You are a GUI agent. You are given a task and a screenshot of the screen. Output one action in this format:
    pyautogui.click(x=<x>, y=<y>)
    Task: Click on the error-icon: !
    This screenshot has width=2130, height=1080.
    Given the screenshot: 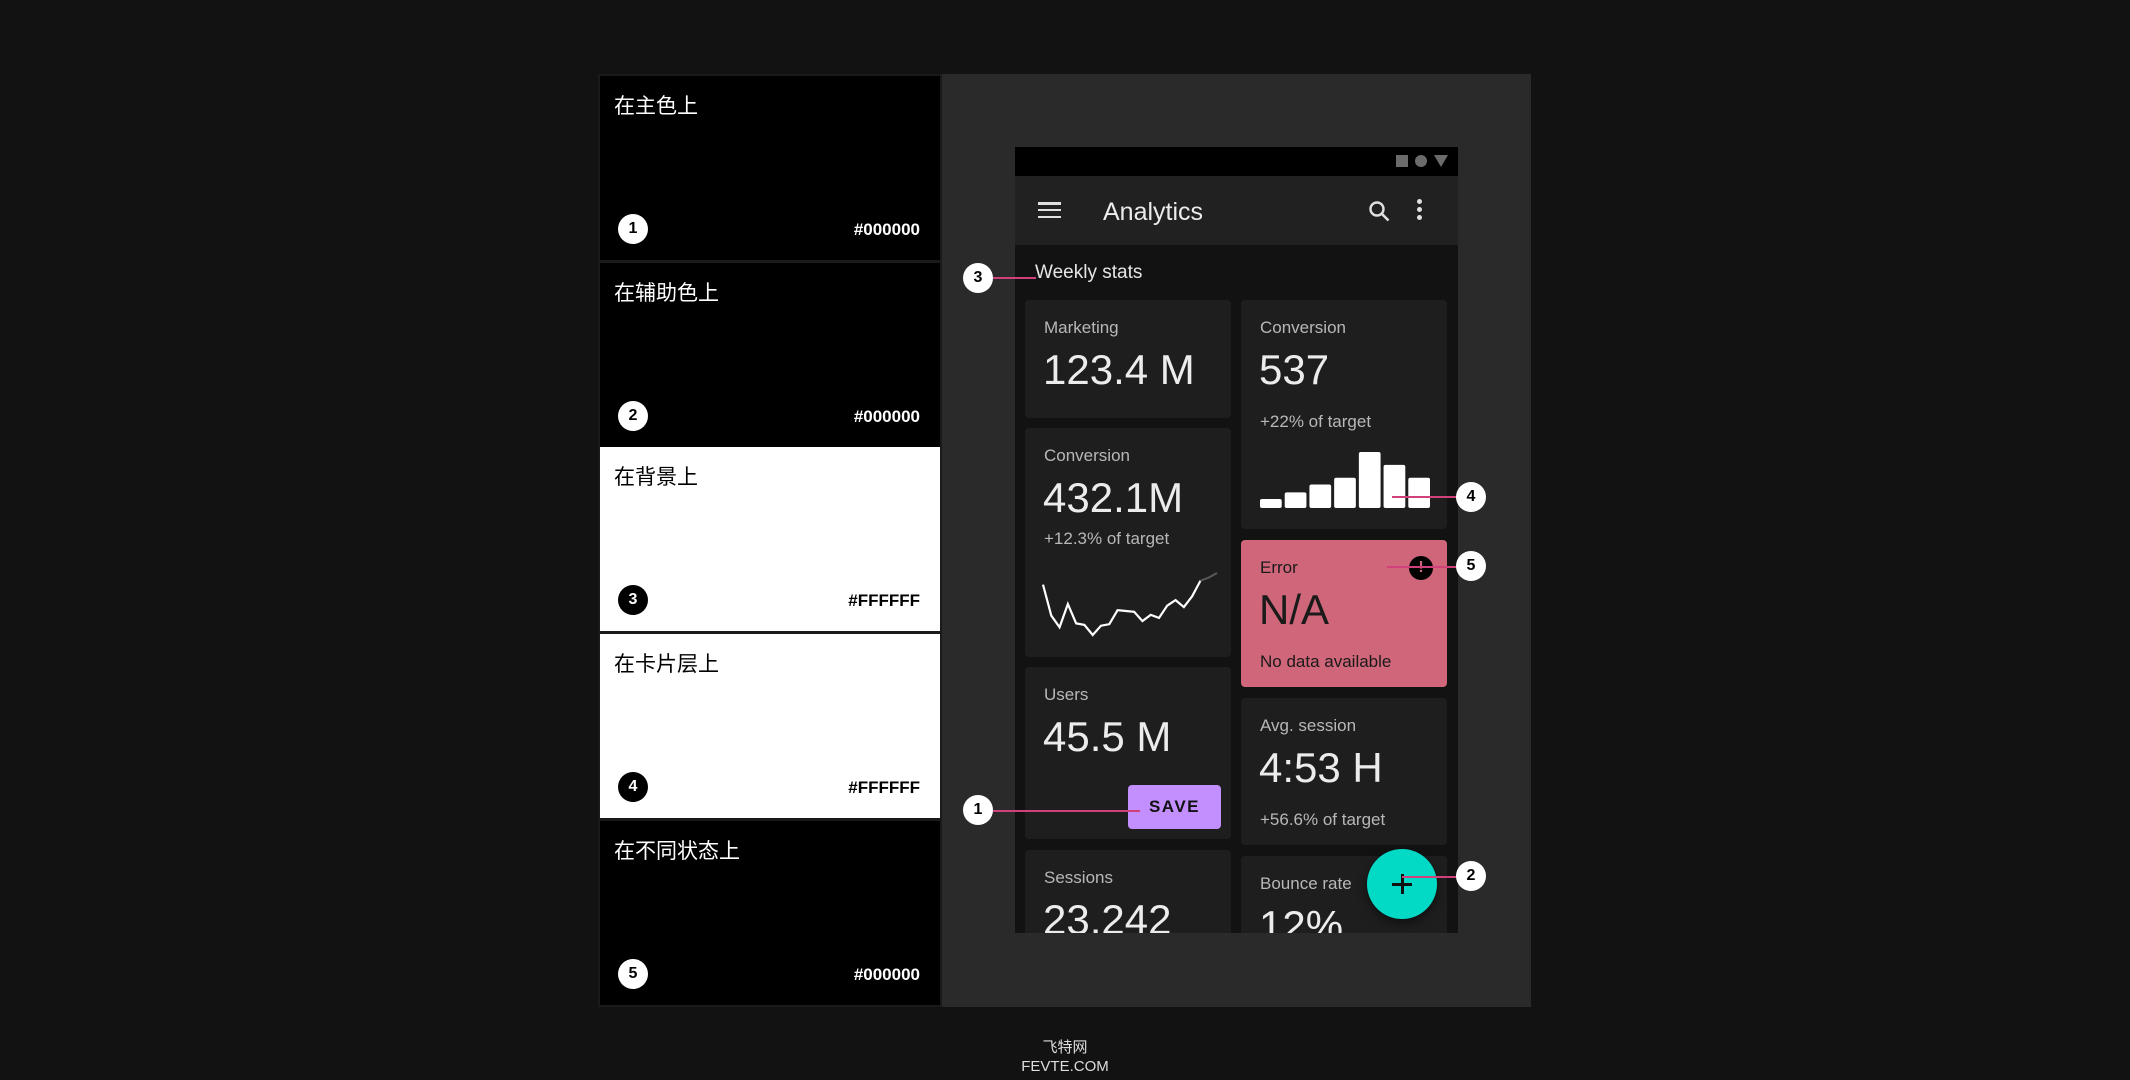 What is the action you would take?
    pyautogui.click(x=1421, y=568)
    